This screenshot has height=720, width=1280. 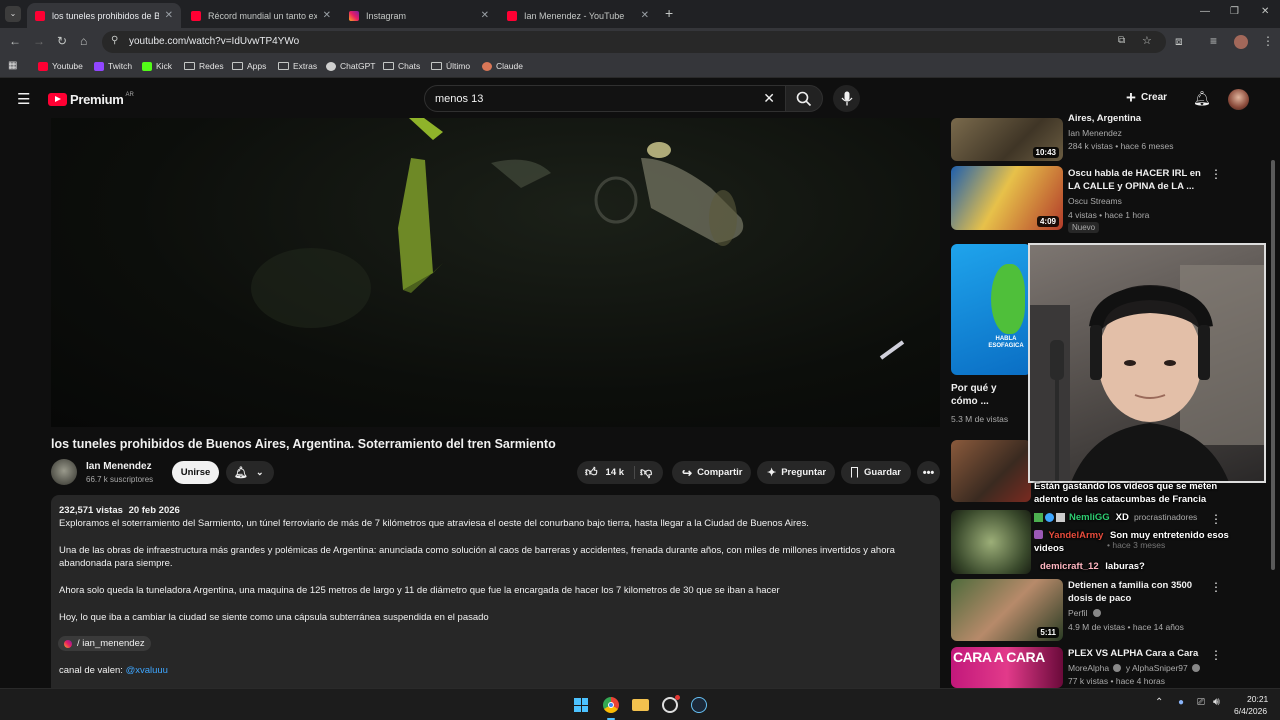 I want to click on dislike-button: 👎︎, so click(x=646, y=472).